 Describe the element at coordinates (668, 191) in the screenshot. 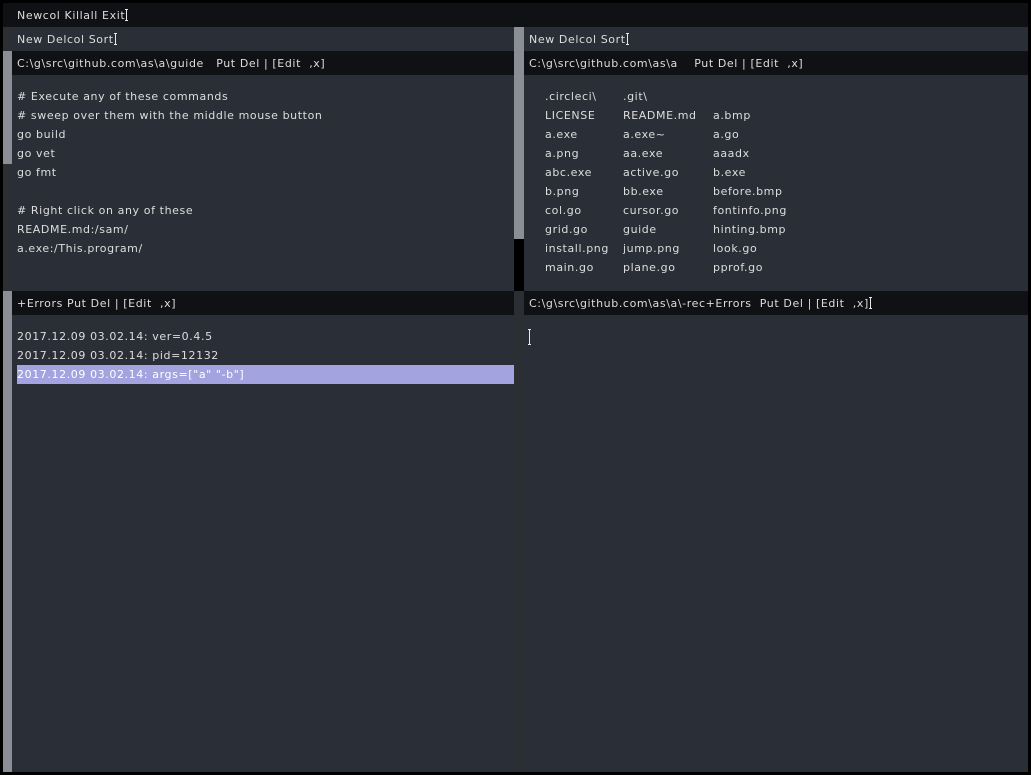

I see `file-entry: bb.exe` at that location.